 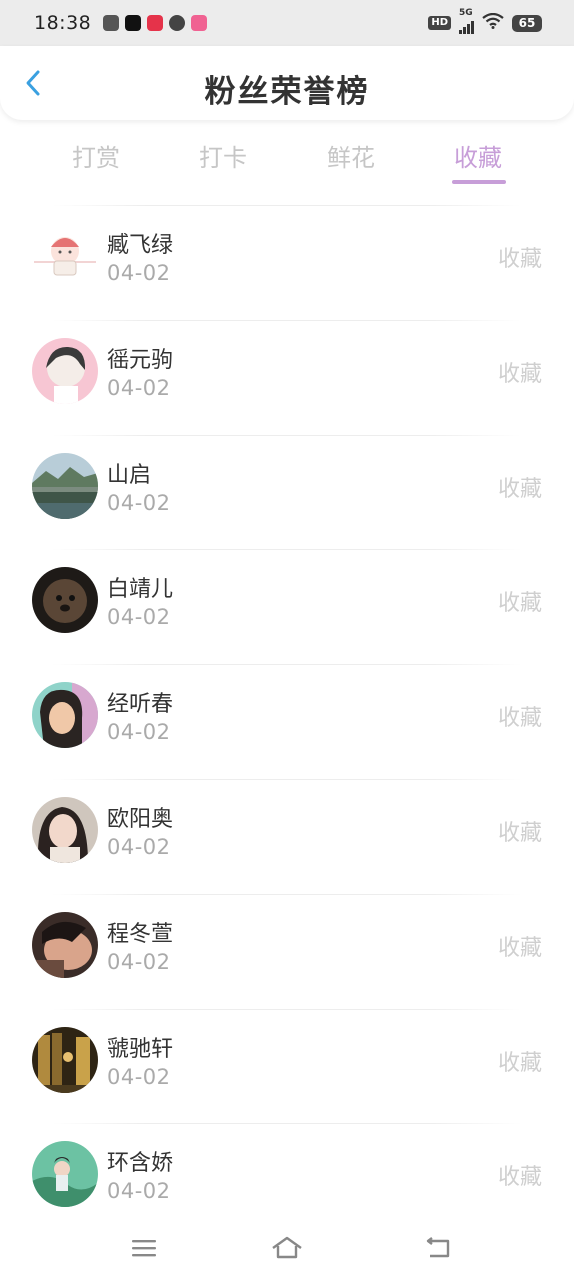 I want to click on network-type: 5G, so click(x=466, y=13).